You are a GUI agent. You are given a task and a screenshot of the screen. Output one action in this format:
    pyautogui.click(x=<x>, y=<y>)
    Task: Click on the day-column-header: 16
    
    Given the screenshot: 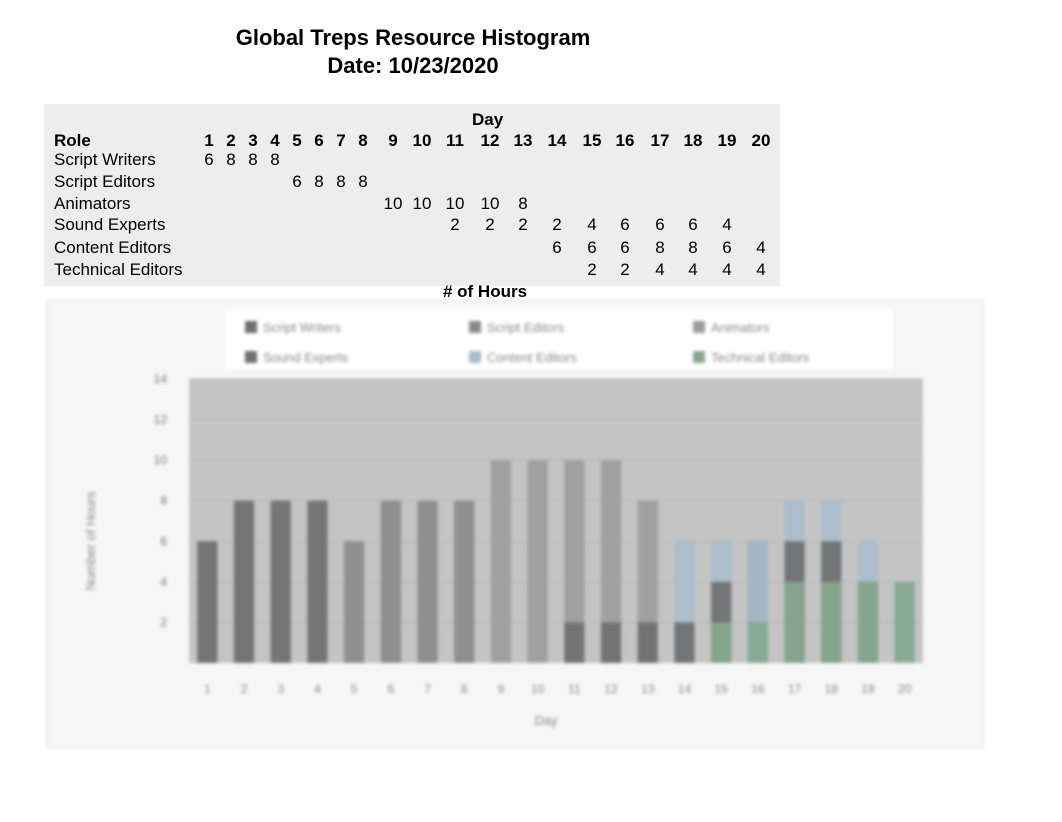 What is the action you would take?
    pyautogui.click(x=625, y=140)
    